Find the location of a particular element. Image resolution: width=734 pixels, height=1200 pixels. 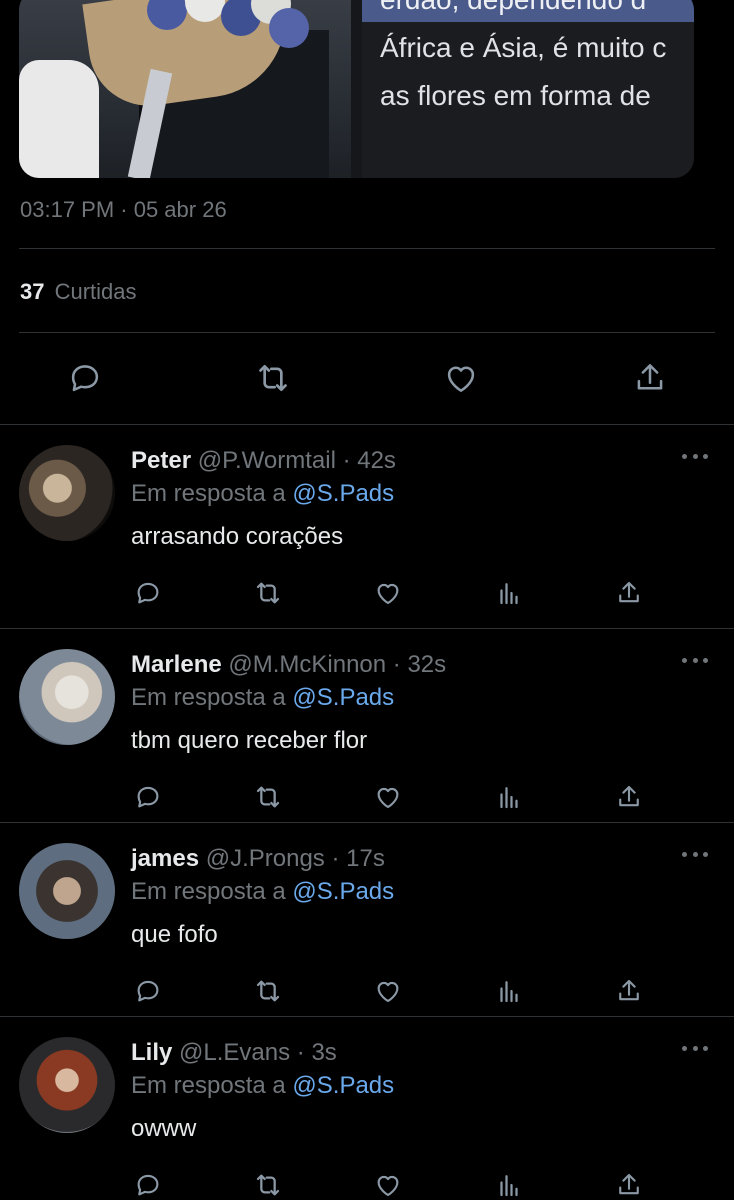

reply-time: · 32s is located at coordinates (419, 664).